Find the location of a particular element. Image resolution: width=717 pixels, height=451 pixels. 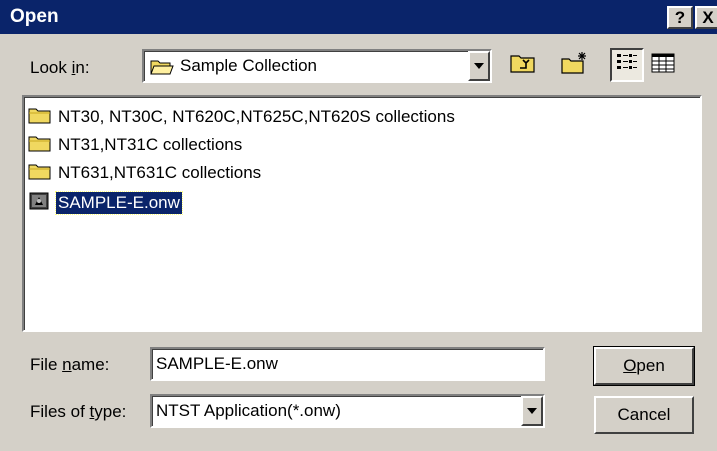

file-type-label-suffix: ype: is located at coordinates (110, 411).